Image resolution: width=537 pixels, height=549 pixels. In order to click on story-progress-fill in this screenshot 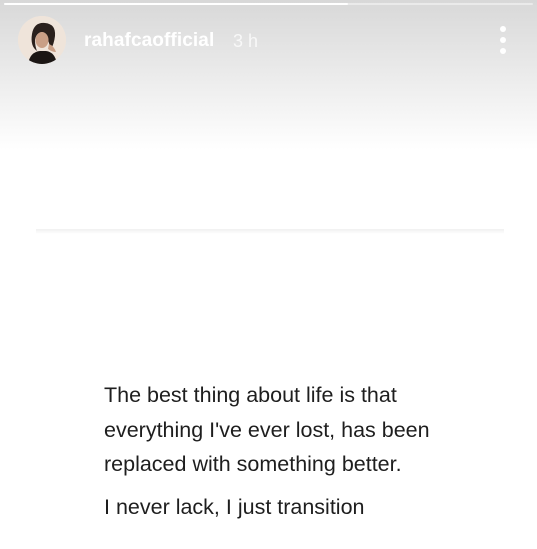, I will do `click(176, 4)`.